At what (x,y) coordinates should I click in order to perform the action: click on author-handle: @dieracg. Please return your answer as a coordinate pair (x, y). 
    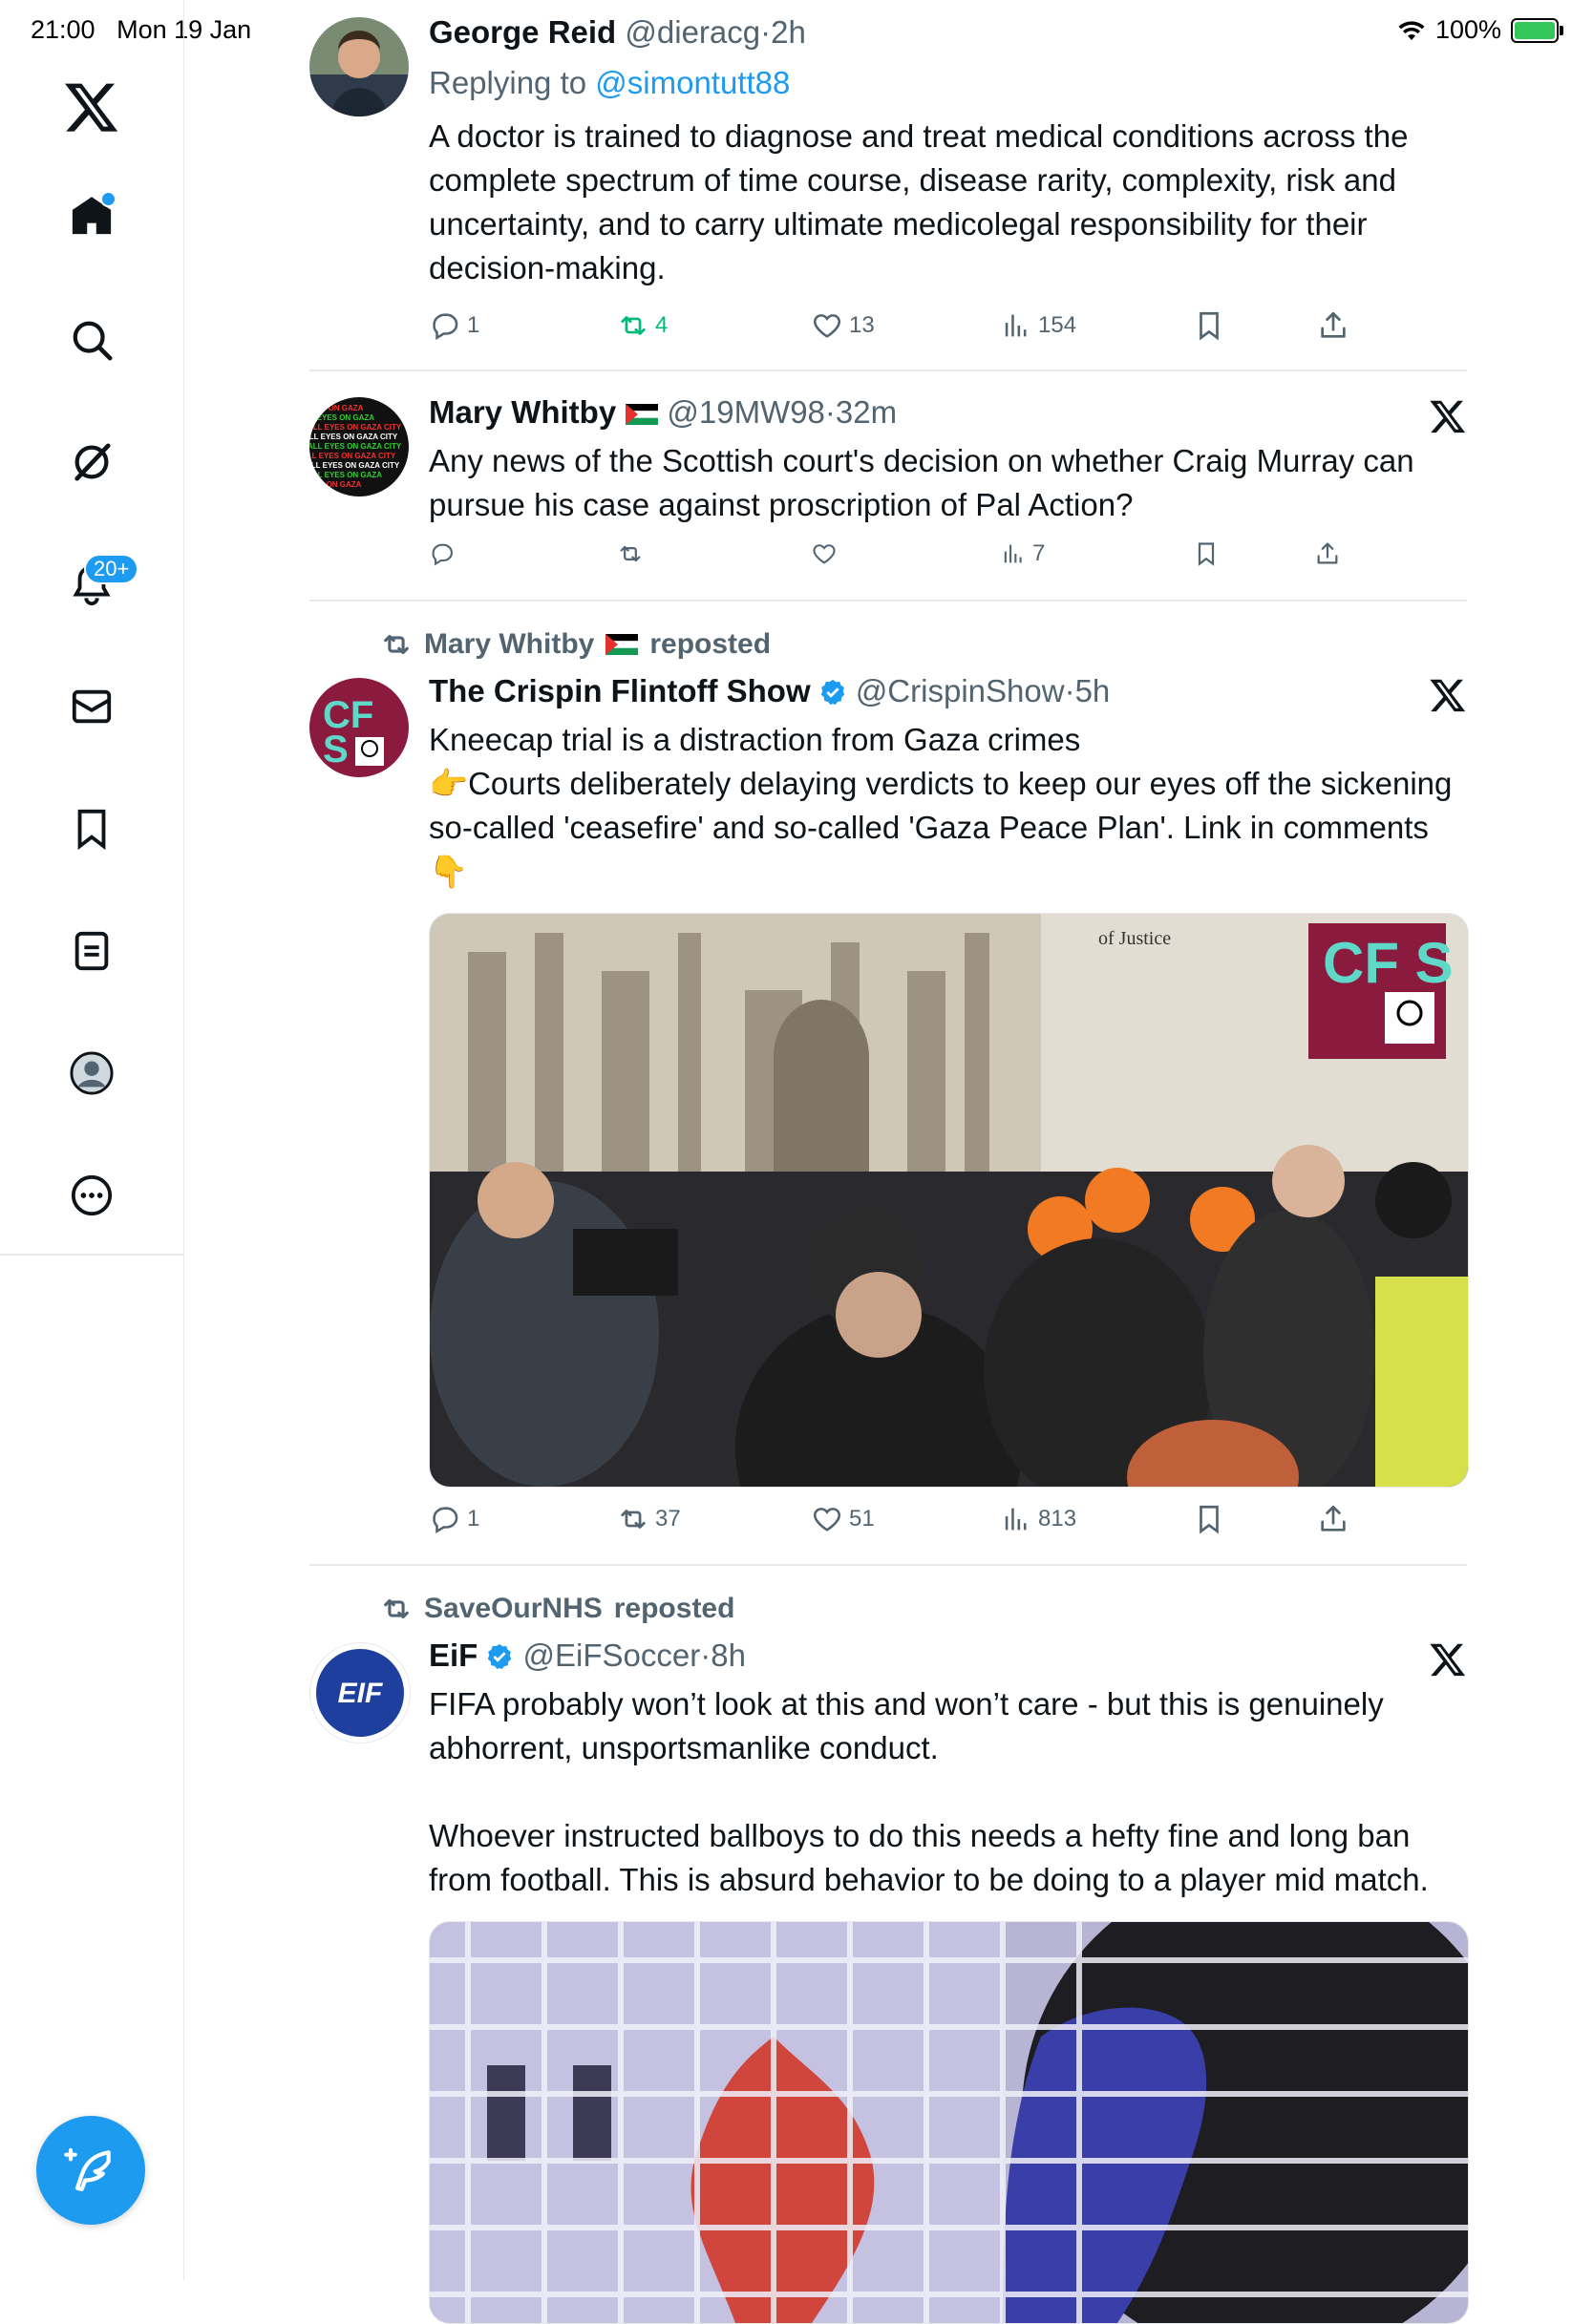
    Looking at the image, I should click on (692, 32).